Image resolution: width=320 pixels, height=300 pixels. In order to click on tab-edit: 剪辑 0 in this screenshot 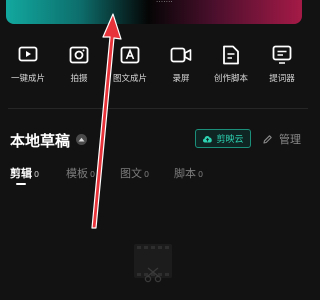, I will do `click(24, 173)`.